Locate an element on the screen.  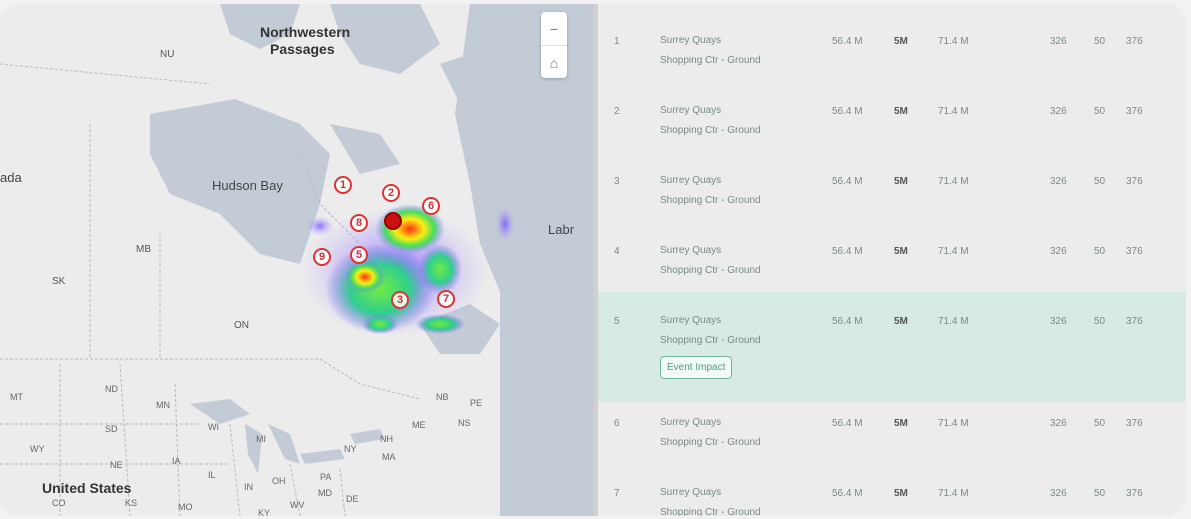
map-marker-7: 7 is located at coordinates (446, 299).